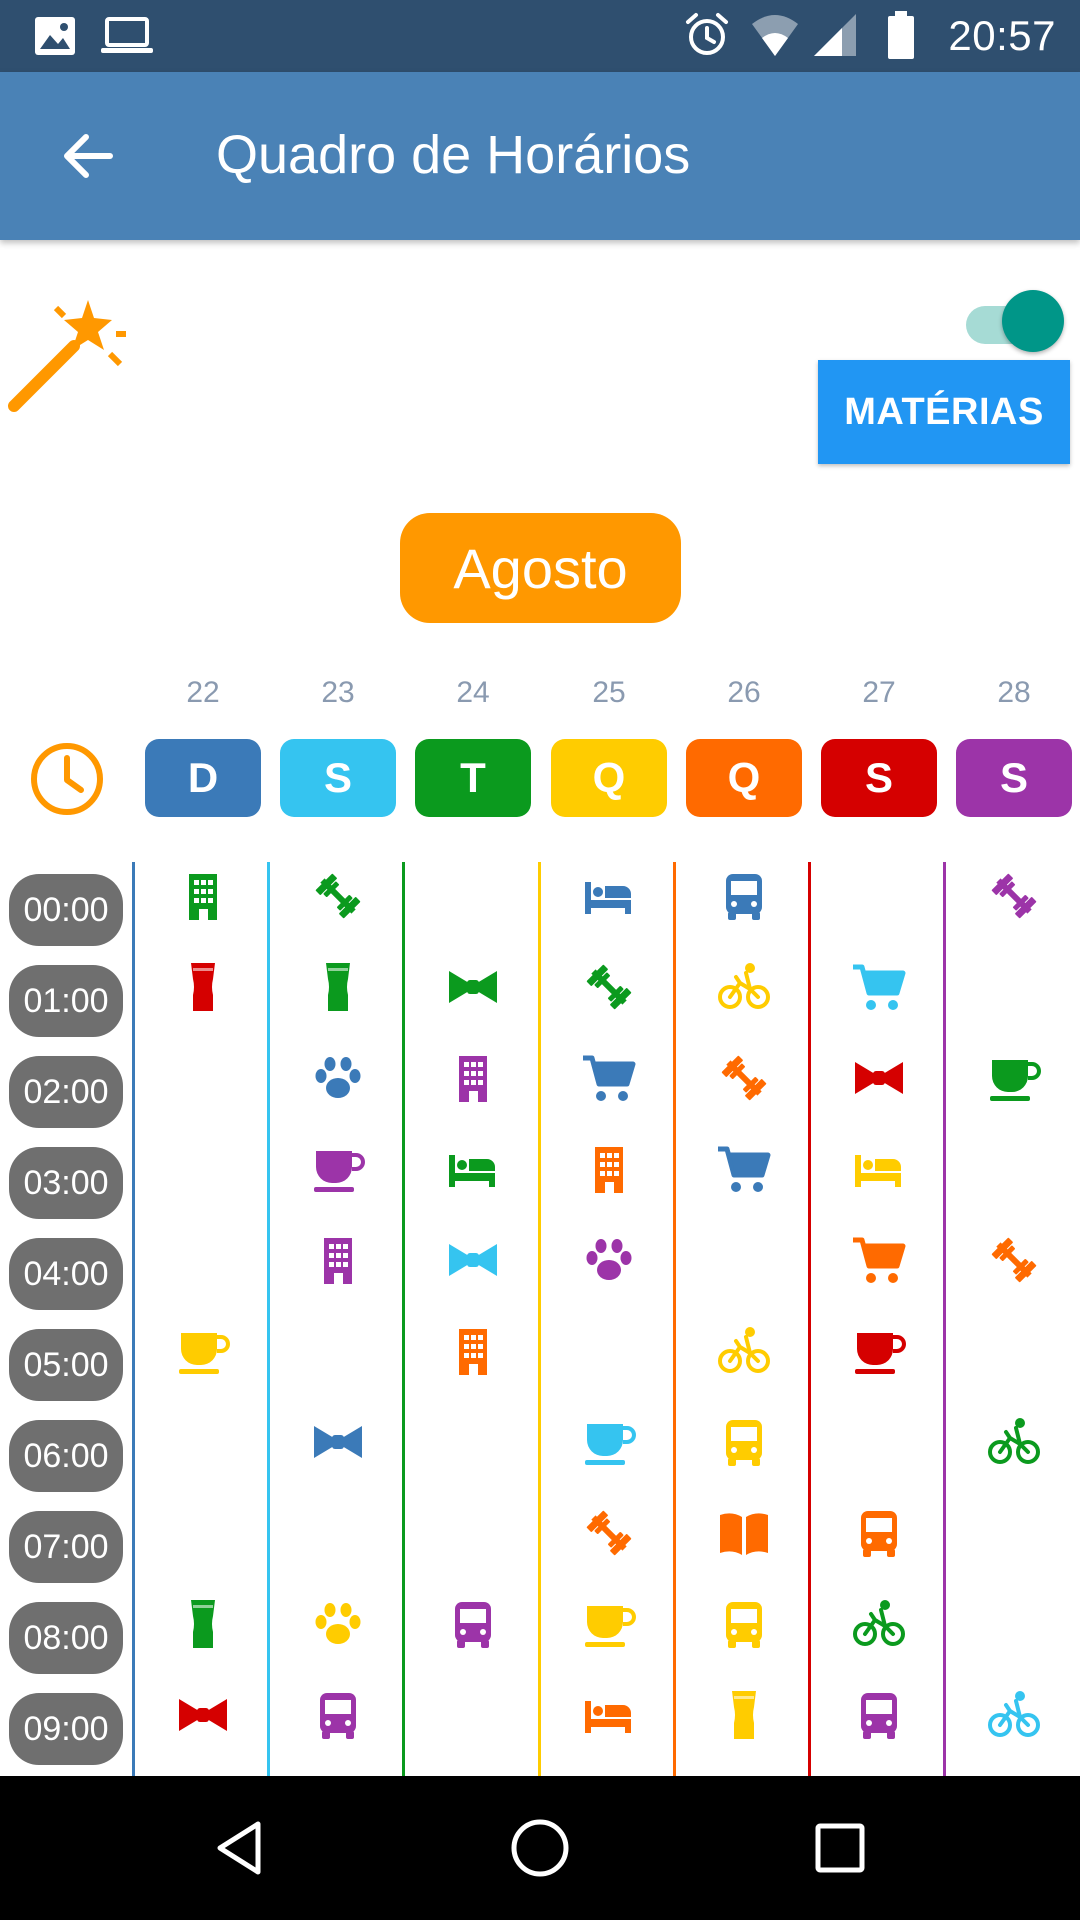 The width and height of the screenshot is (1080, 1920). Describe the element at coordinates (203, 778) in the screenshot. I see `day-badge: D` at that location.